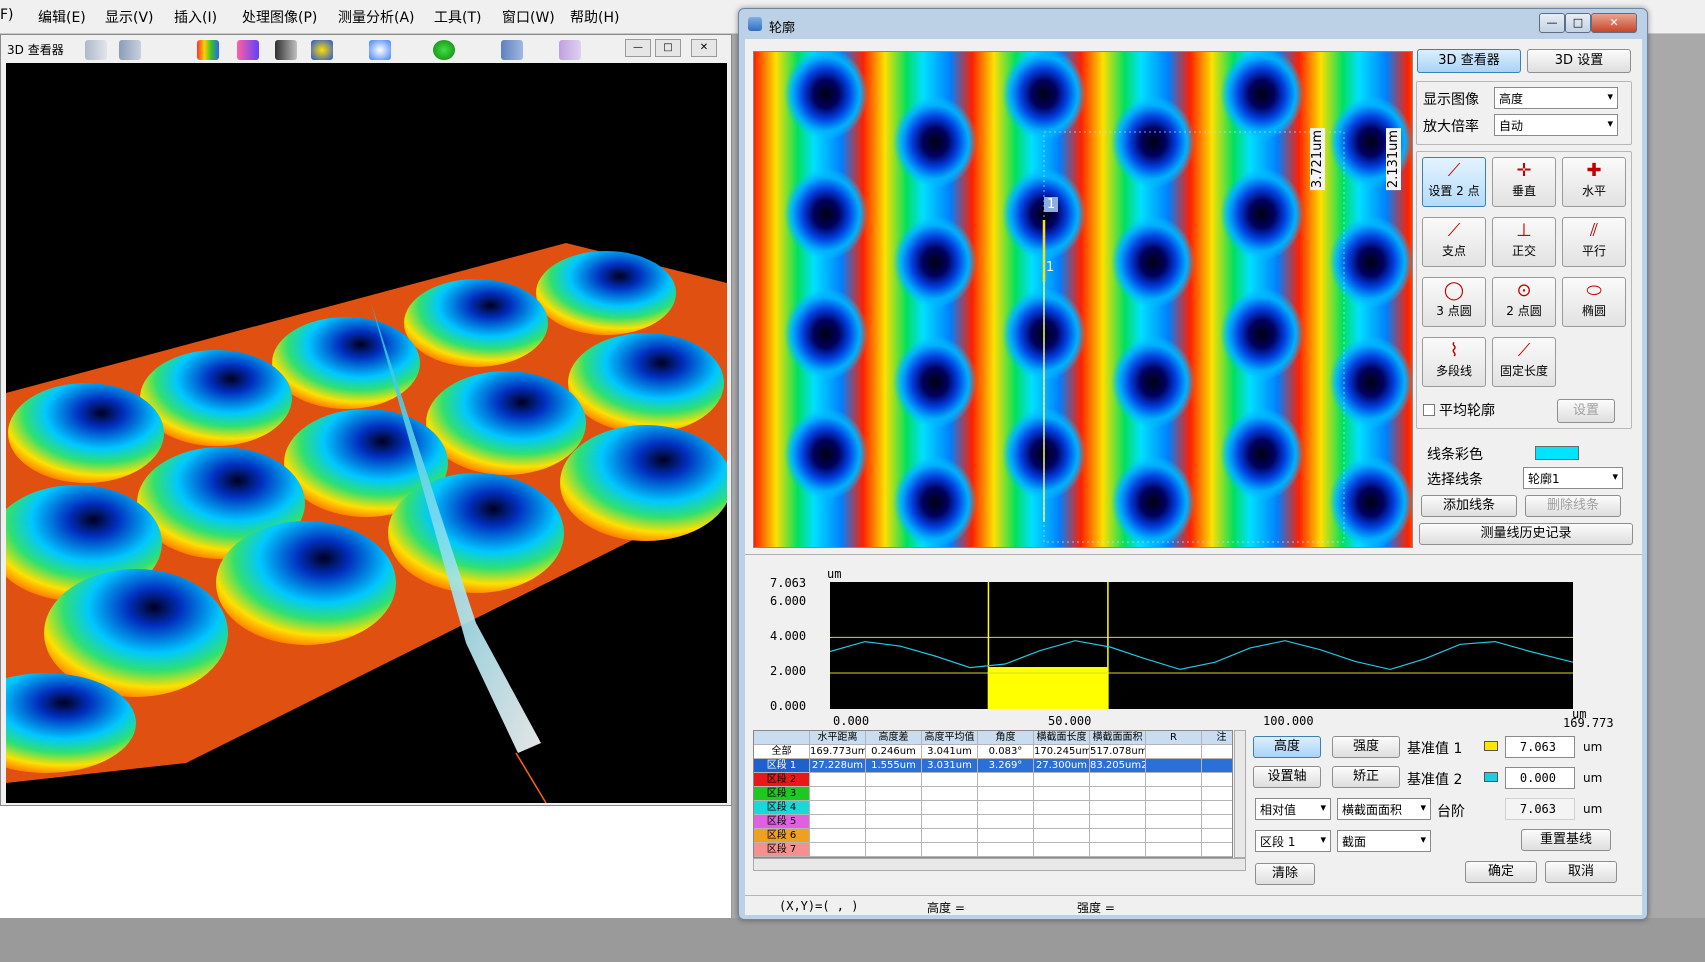 The height and width of the screenshot is (962, 1705). Describe the element at coordinates (1524, 242) in the screenshot. I see `tool-orthogonal: ⊥ 正交` at that location.